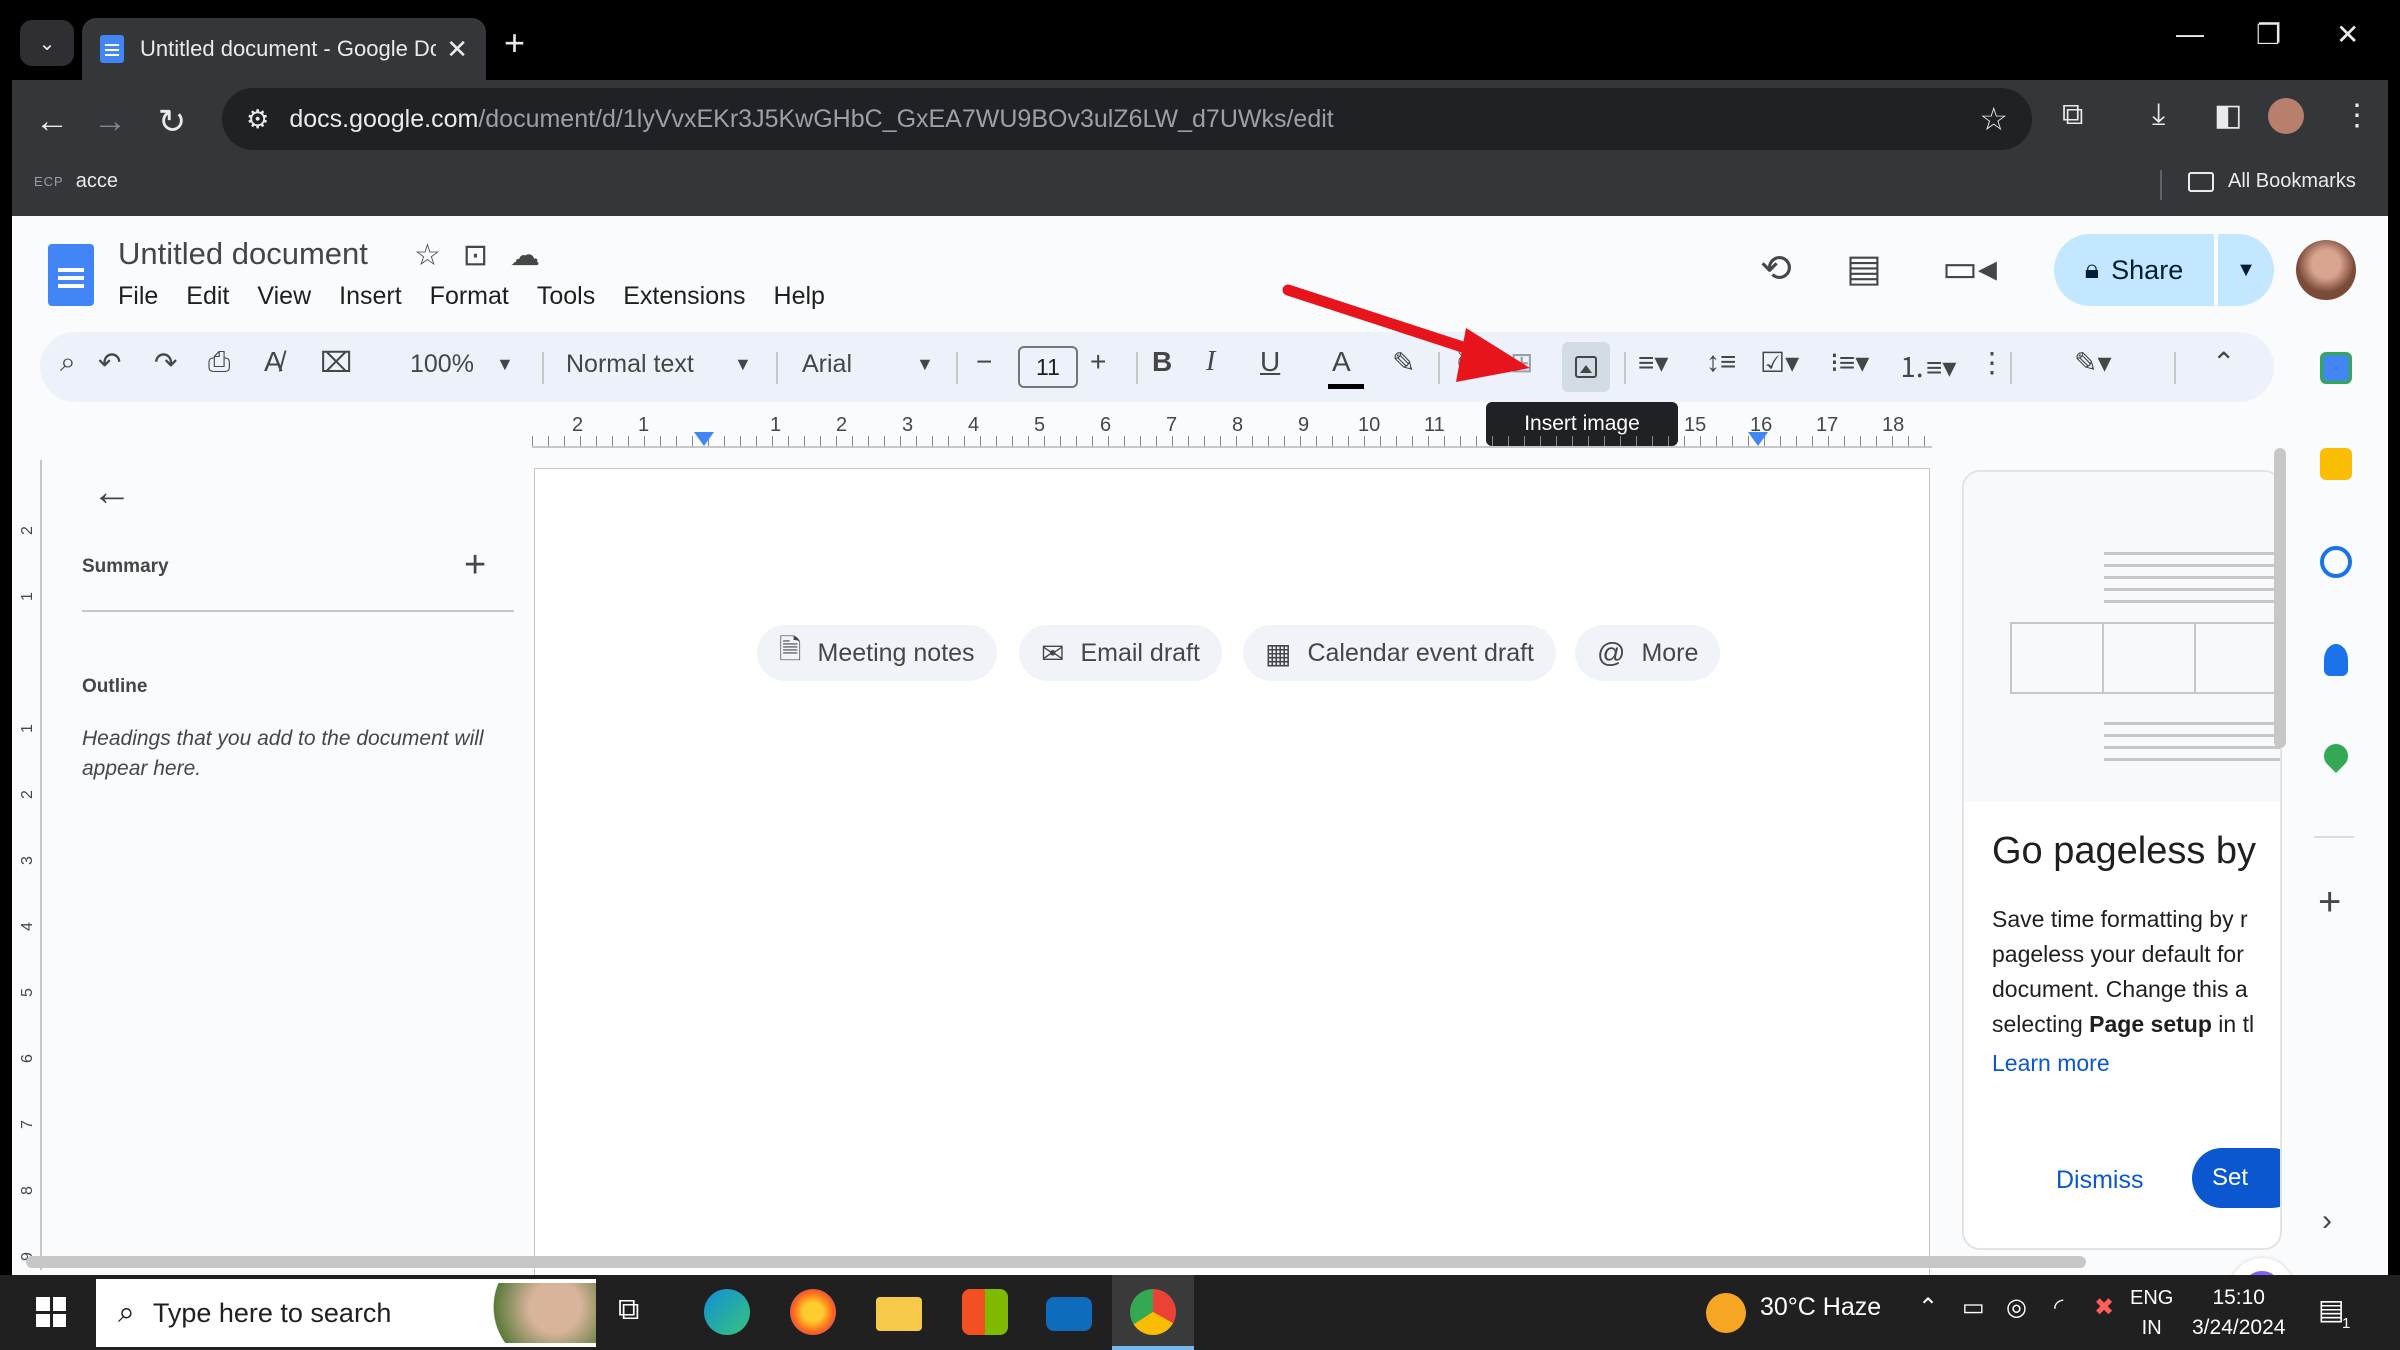 The image size is (2400, 1350). What do you see at coordinates (1232, 430) in the screenshot?
I see `horizontal-ruler: 2 1 1 2 3 4 5 6 7 8 9 10 11 15 16 17 18` at bounding box center [1232, 430].